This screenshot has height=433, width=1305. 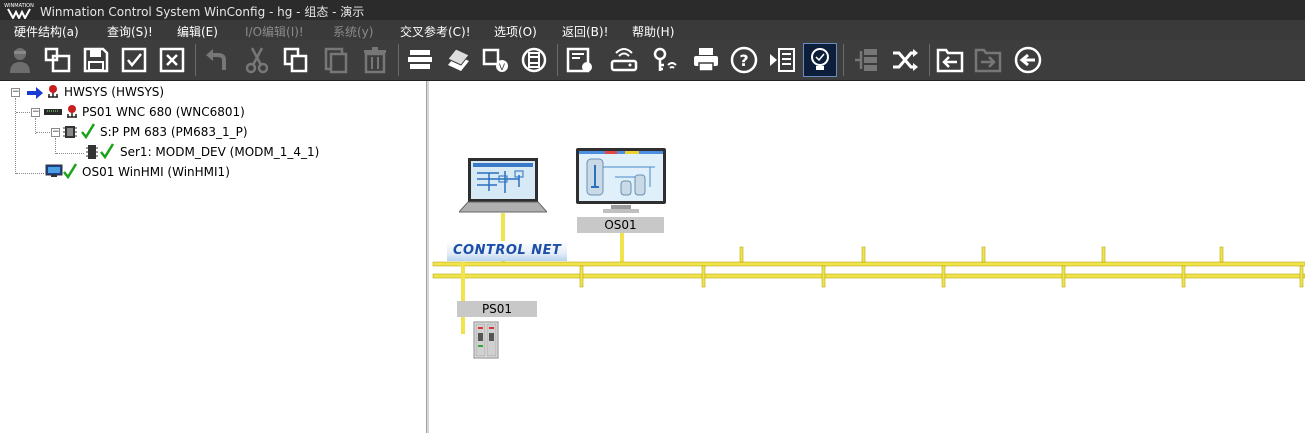 What do you see at coordinates (502, 68) in the screenshot?
I see `svg-text: V` at bounding box center [502, 68].